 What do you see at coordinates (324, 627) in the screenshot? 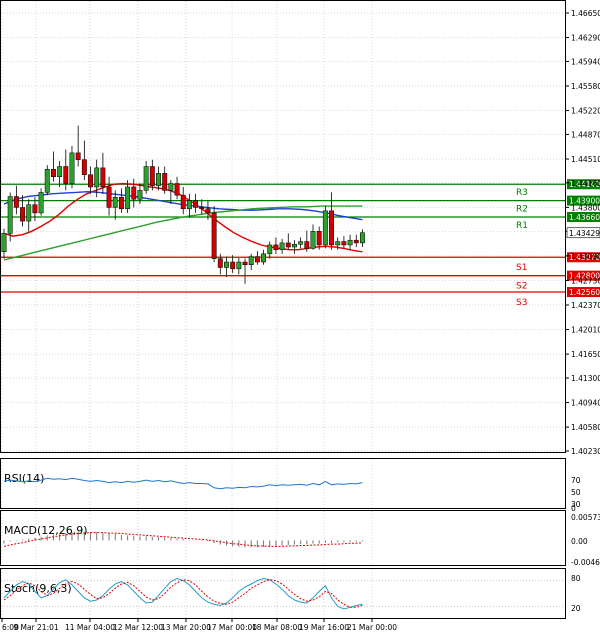
I see `time-label: 19 Mar 16:00` at bounding box center [324, 627].